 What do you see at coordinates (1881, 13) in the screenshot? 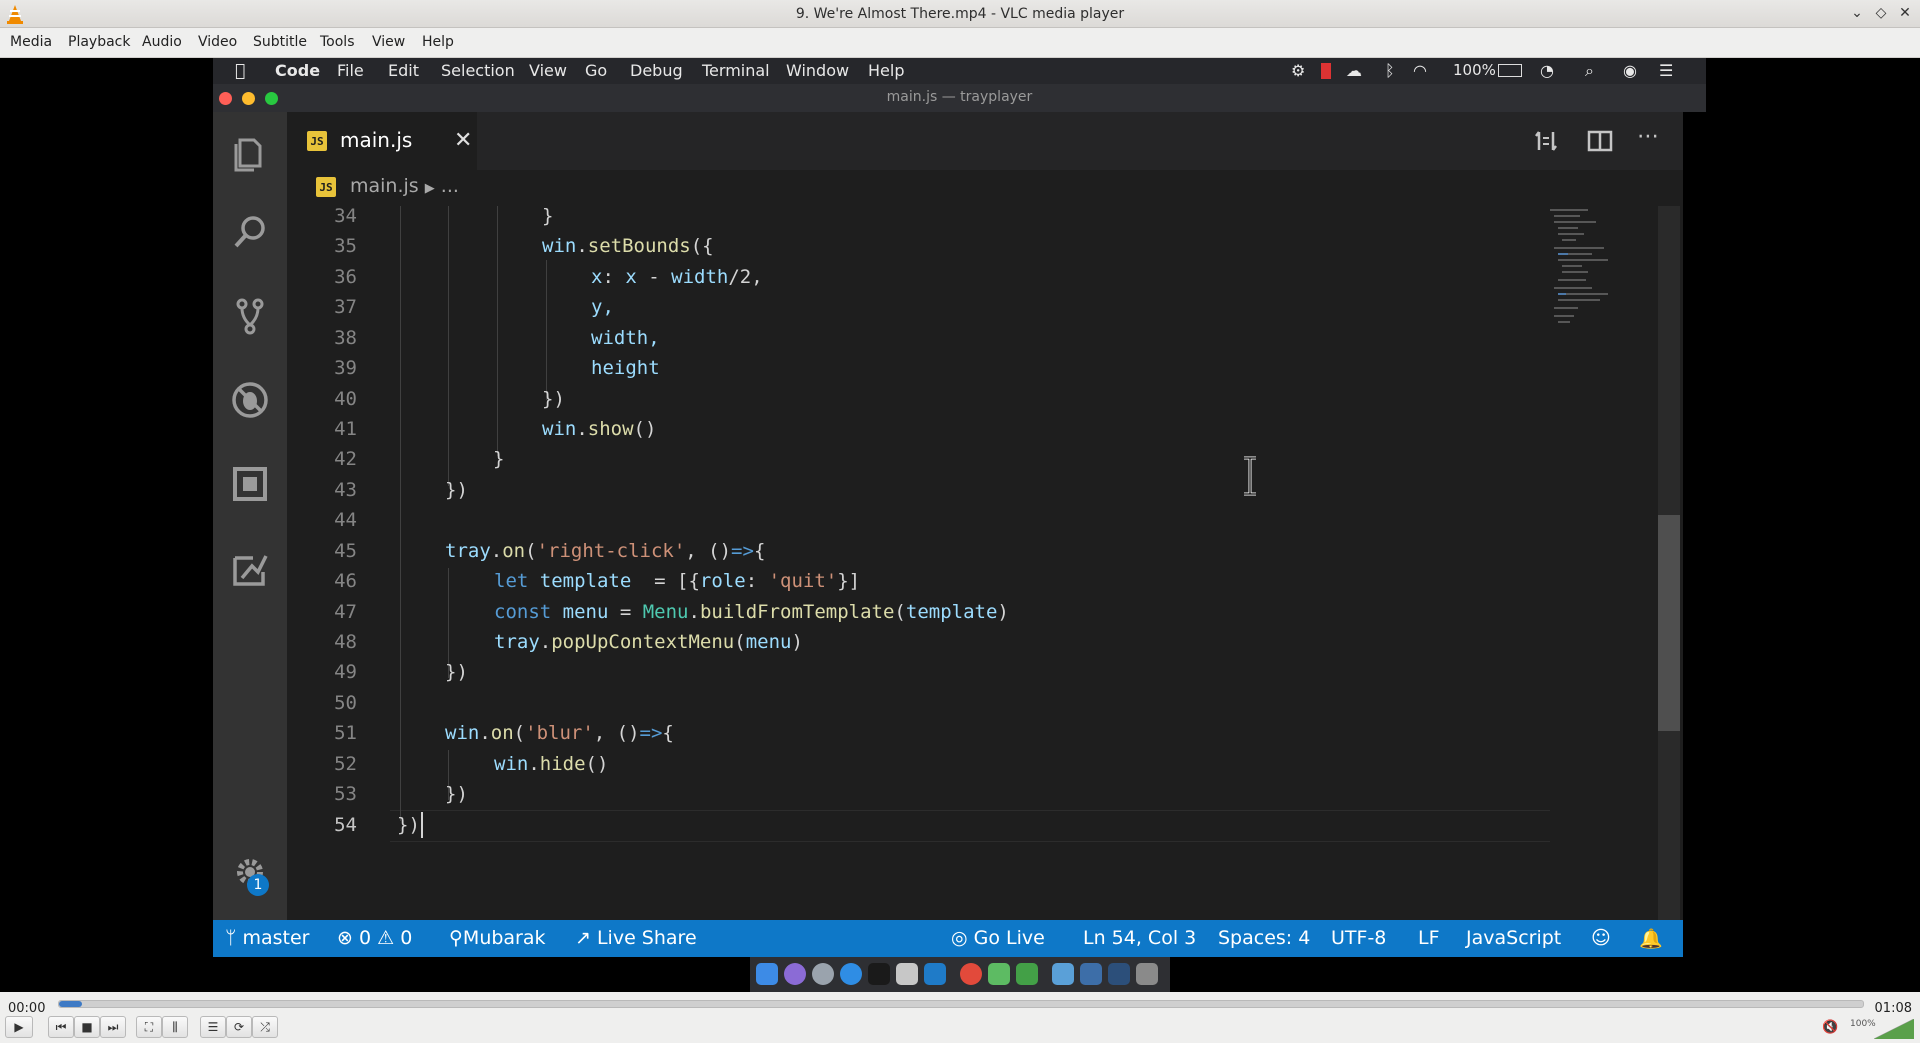
I see `maximize-icon: ◇` at bounding box center [1881, 13].